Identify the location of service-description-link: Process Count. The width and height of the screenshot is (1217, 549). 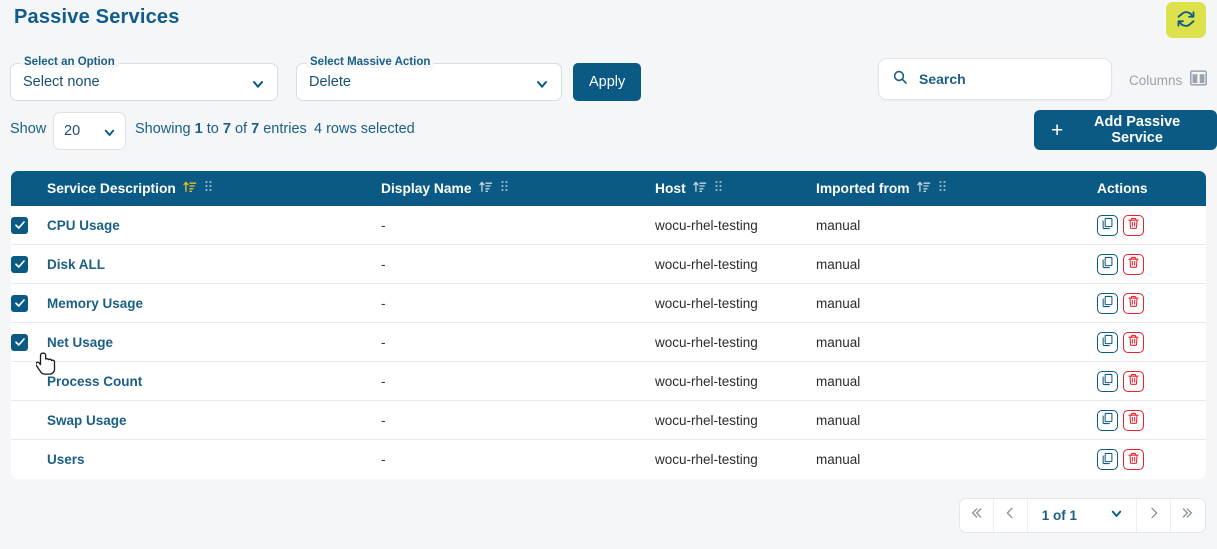
(94, 381).